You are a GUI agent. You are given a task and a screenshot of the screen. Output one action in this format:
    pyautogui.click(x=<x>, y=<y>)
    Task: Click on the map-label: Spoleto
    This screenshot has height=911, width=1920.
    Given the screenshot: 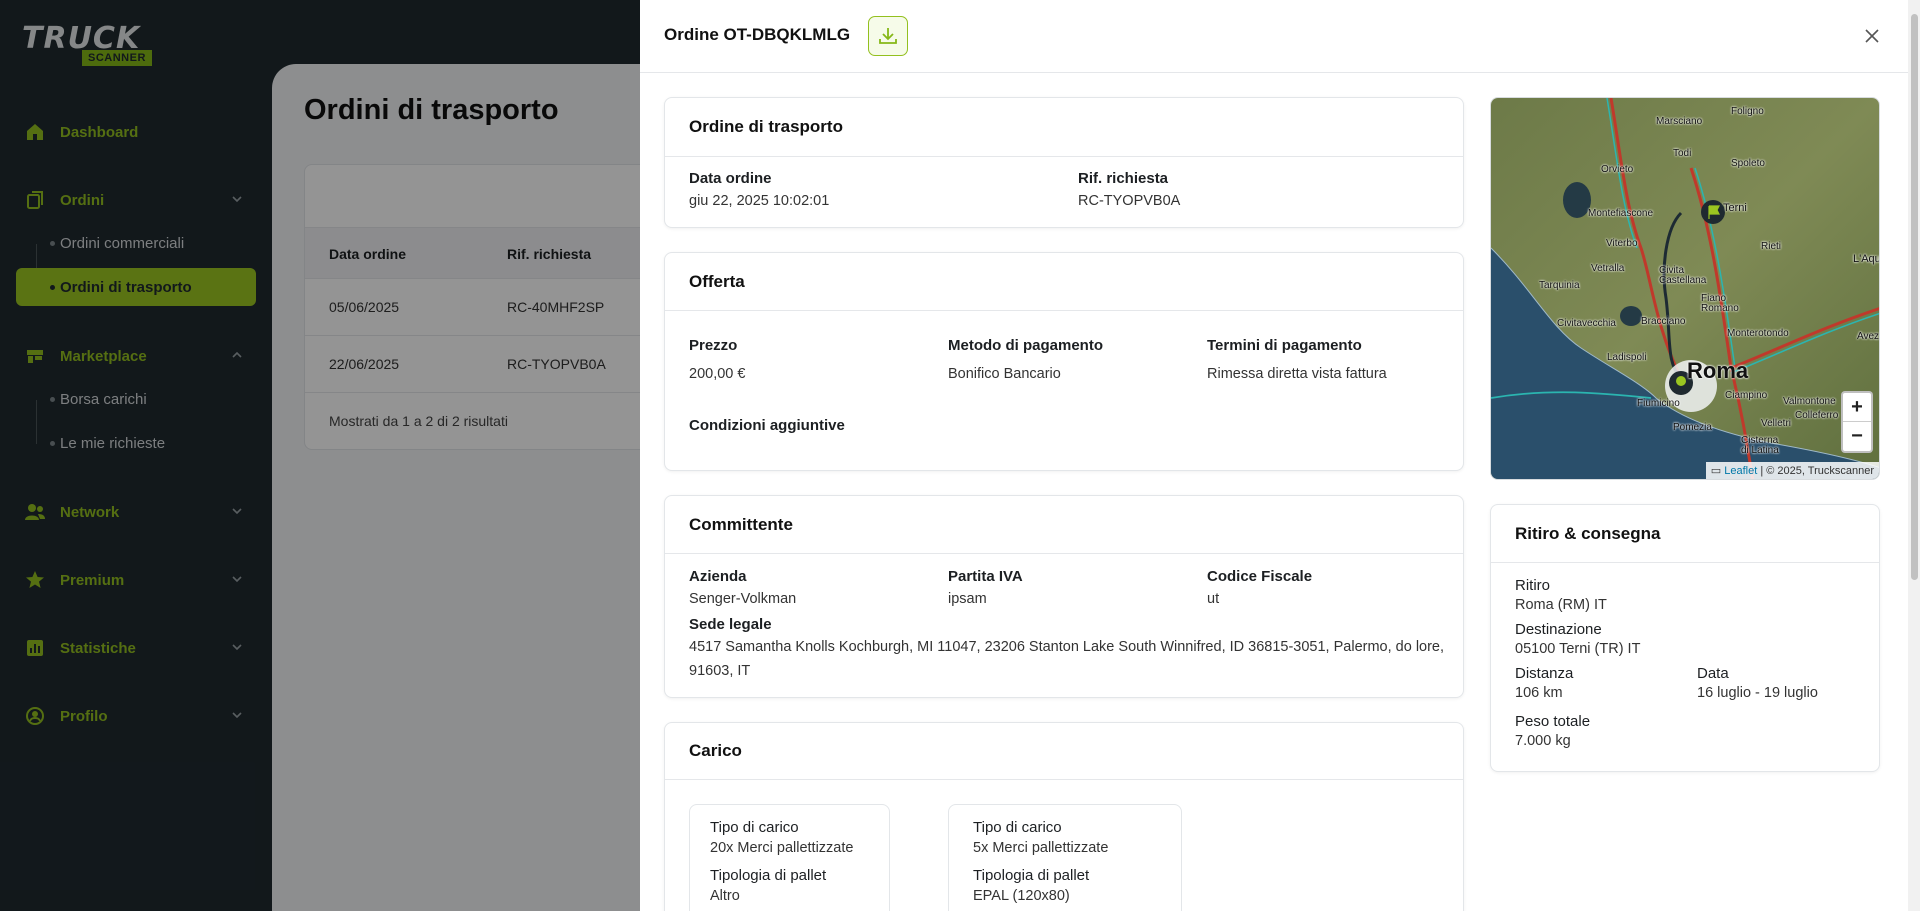 What is the action you would take?
    pyautogui.click(x=1748, y=163)
    